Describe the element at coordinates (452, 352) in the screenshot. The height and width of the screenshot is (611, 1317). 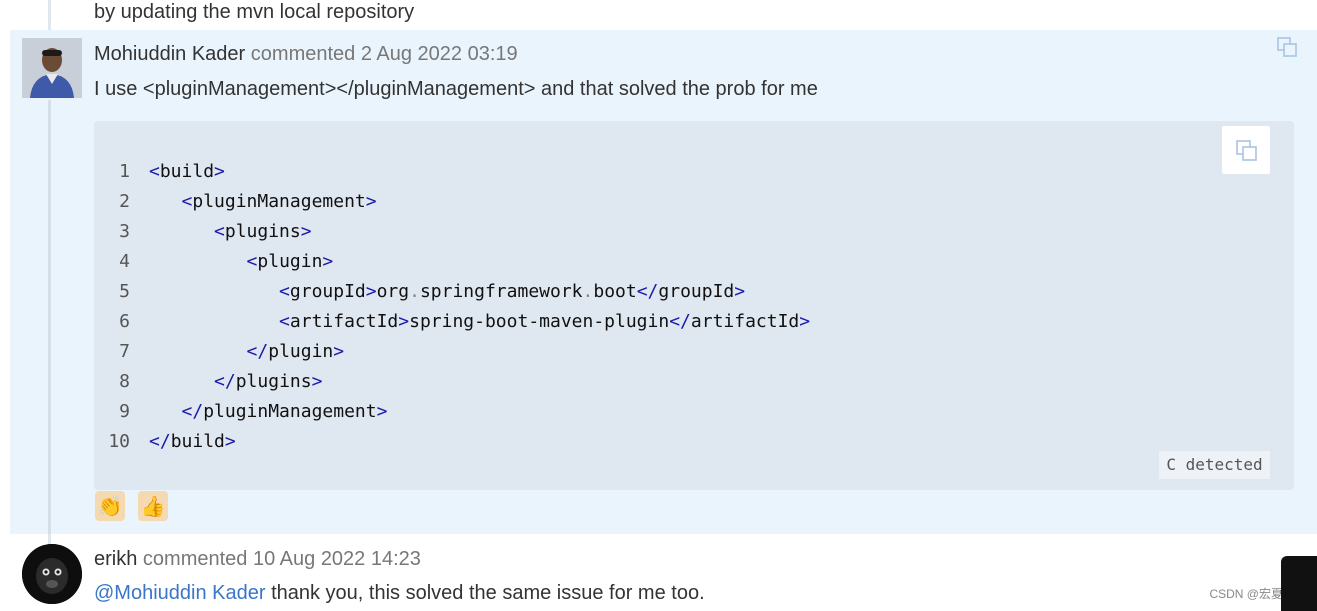
I see `code-line: 7 </plugin>` at that location.